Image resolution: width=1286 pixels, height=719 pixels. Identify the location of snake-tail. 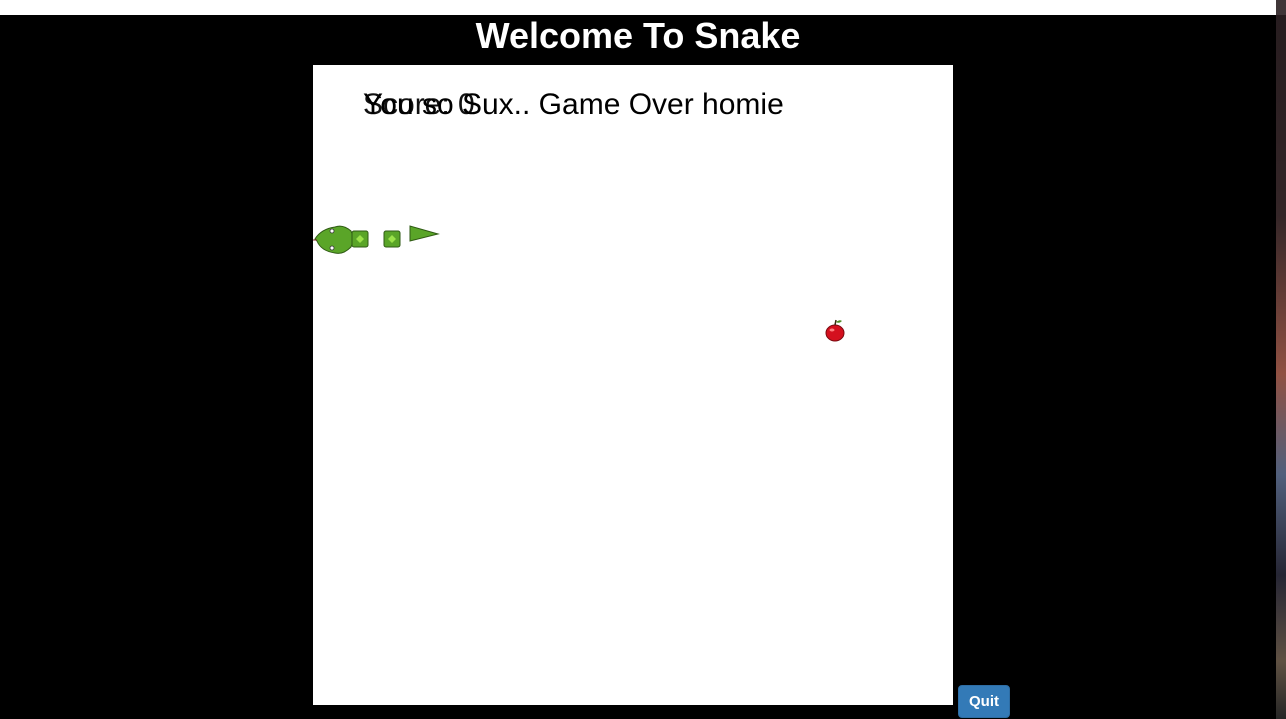
(424, 233).